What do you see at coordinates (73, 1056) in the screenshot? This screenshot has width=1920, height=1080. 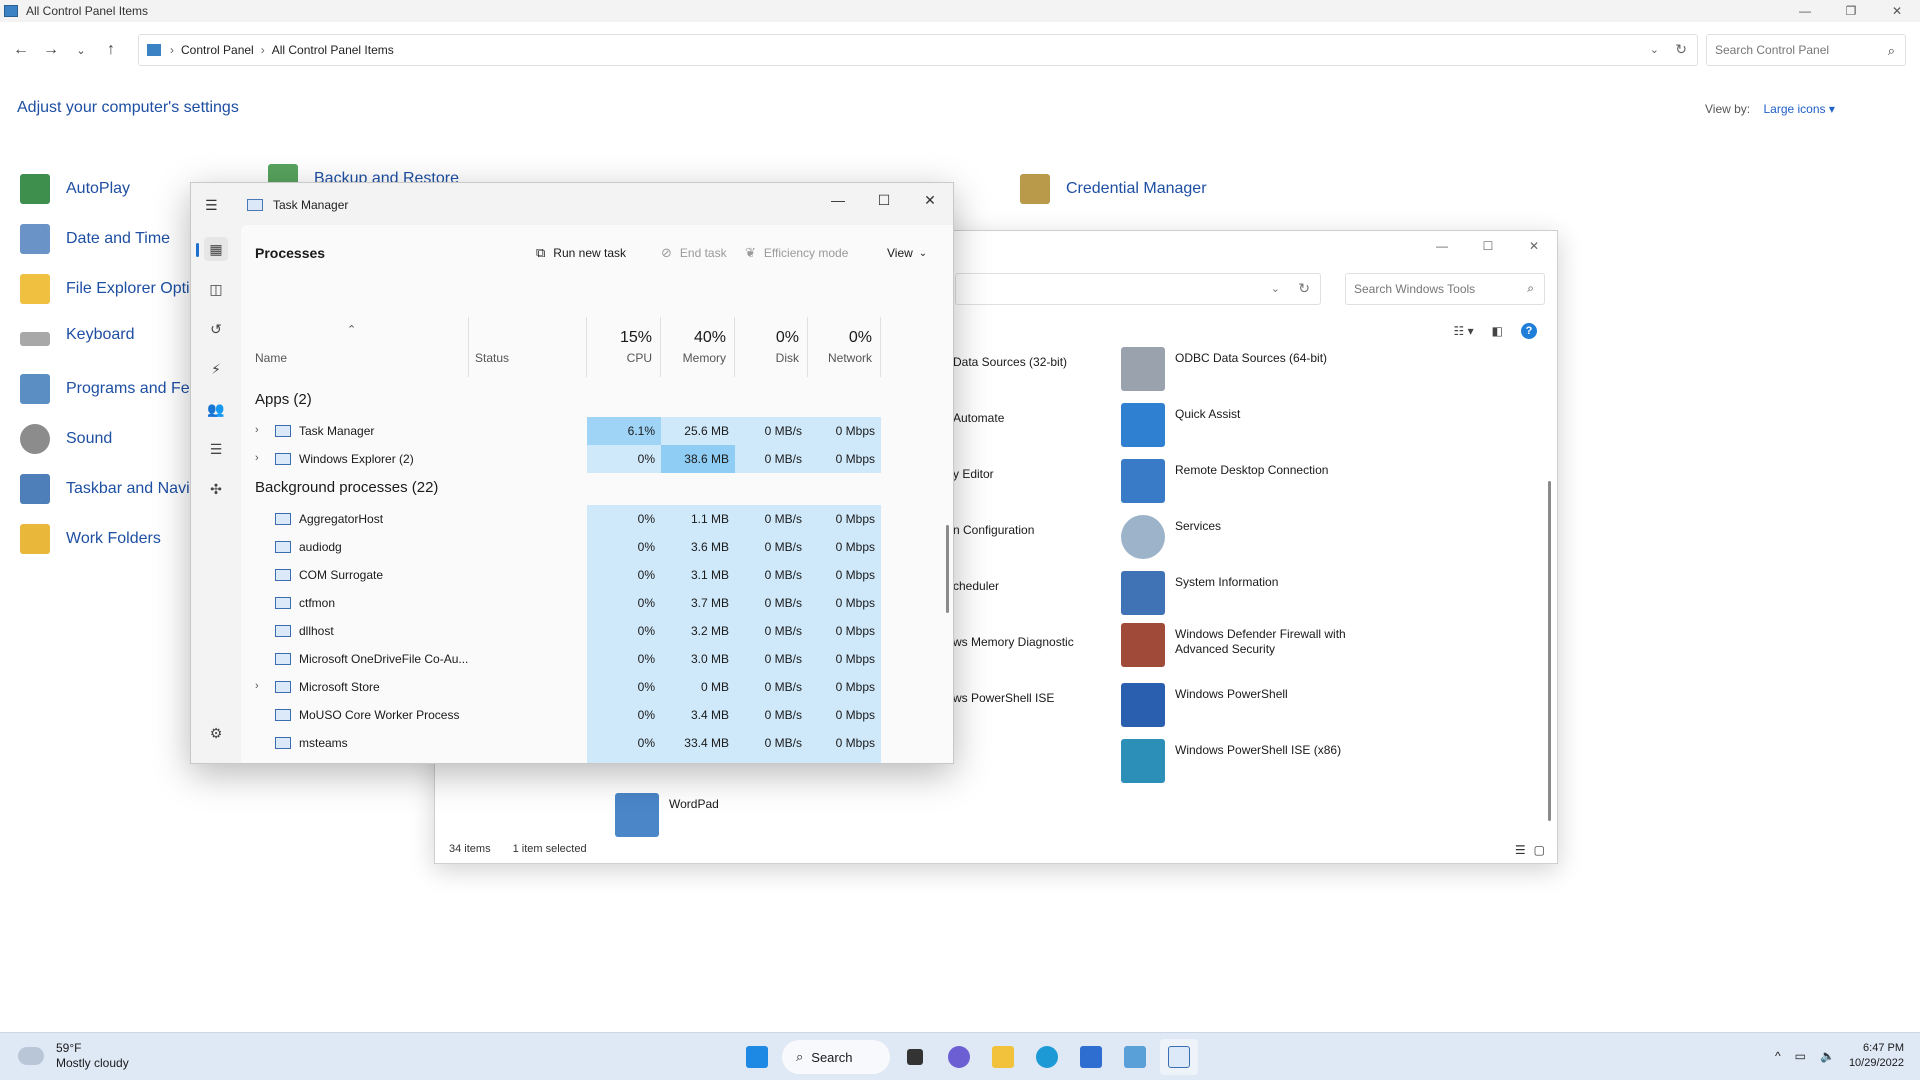 I see `weather-widget: 59°F Mostly cloudy` at bounding box center [73, 1056].